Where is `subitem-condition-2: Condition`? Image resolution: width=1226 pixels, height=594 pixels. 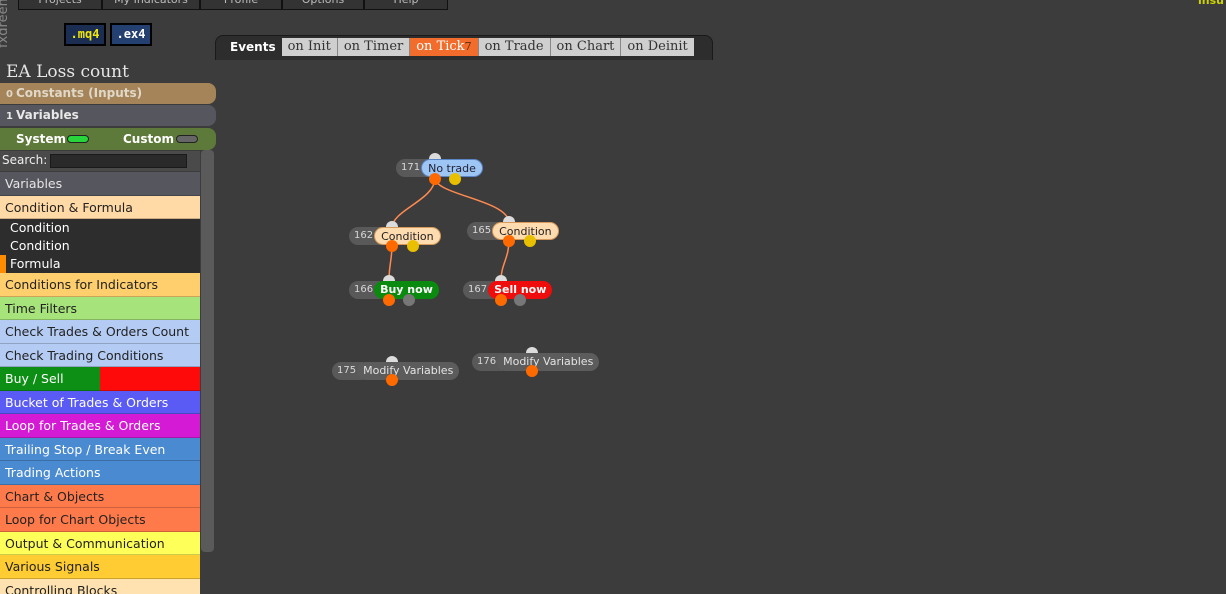 subitem-condition-2: Condition is located at coordinates (100, 246).